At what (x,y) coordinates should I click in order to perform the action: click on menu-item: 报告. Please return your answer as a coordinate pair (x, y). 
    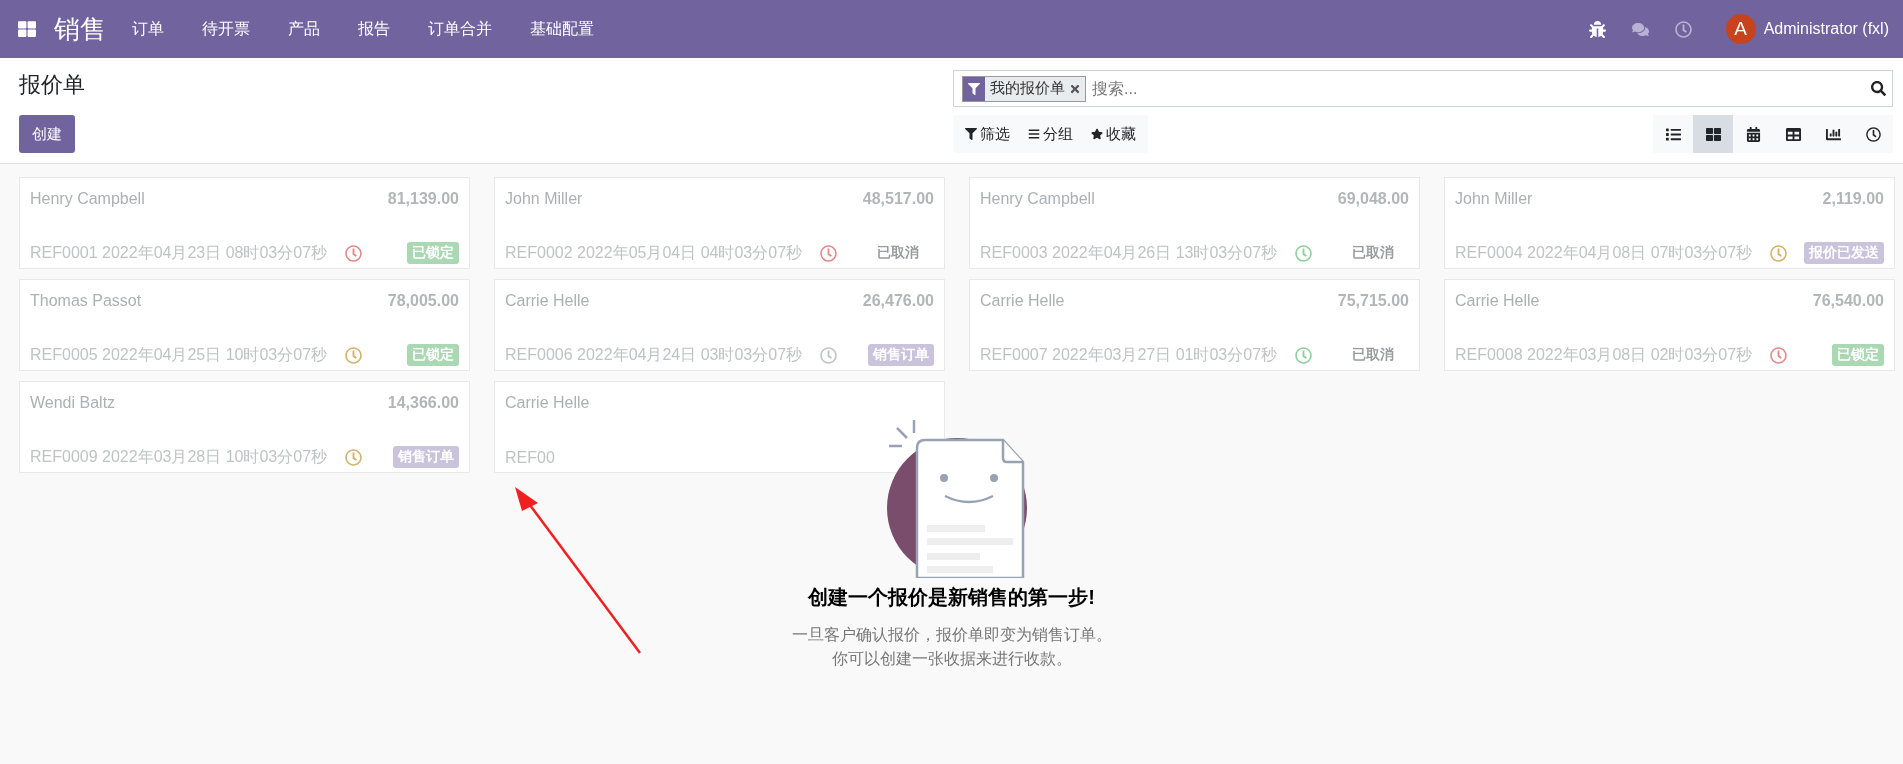
    Looking at the image, I should click on (374, 29).